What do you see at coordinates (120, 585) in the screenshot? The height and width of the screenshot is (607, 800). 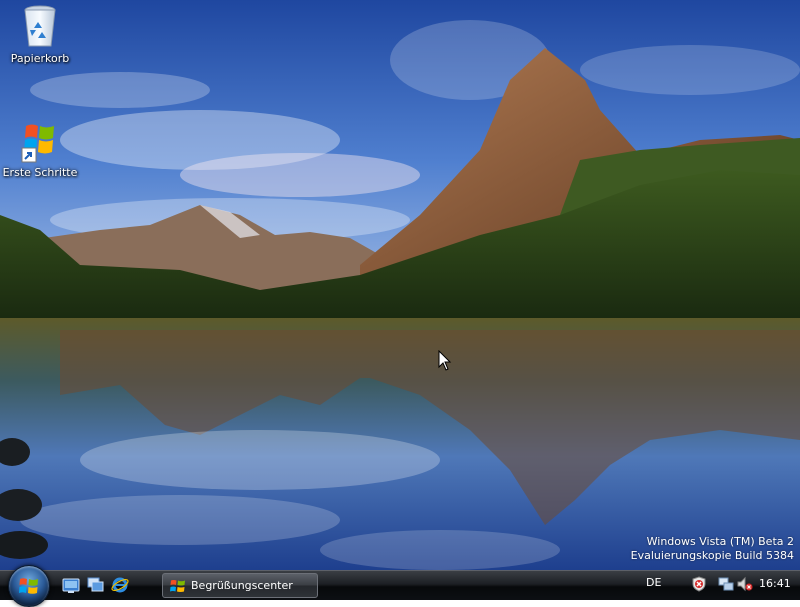 I see `internet-explorer-icon` at bounding box center [120, 585].